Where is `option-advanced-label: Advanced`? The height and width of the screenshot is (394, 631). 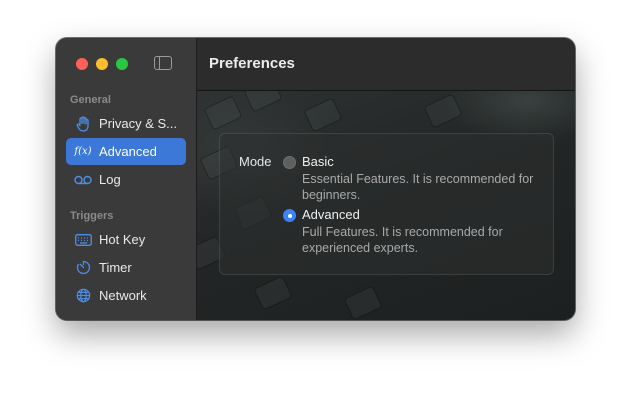 option-advanced-label: Advanced is located at coordinates (331, 214).